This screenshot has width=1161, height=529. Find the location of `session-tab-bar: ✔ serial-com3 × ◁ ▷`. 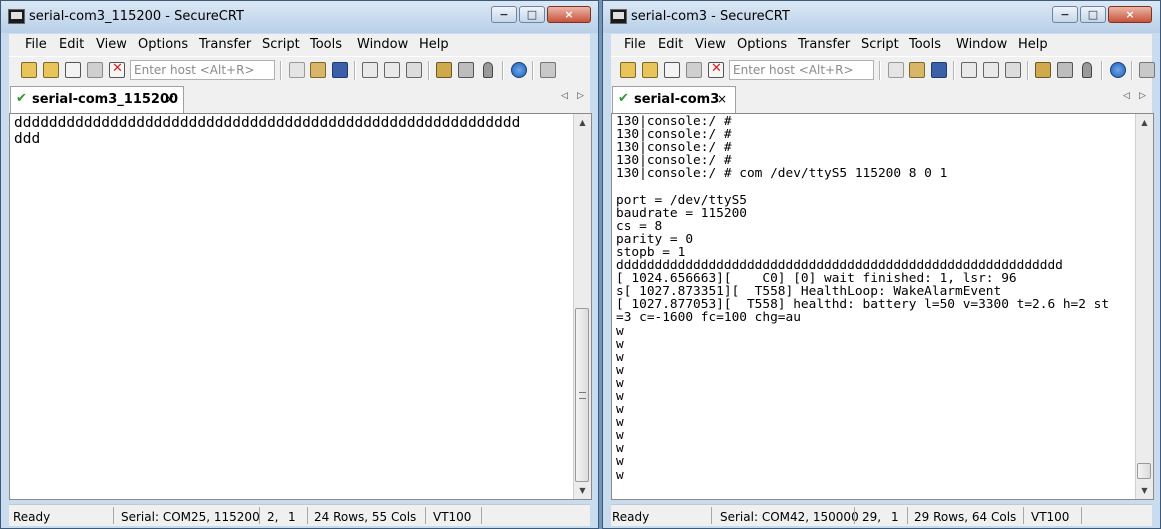

session-tab-bar: ✔ serial-com3 × ◁ ▷ is located at coordinates (881, 98).